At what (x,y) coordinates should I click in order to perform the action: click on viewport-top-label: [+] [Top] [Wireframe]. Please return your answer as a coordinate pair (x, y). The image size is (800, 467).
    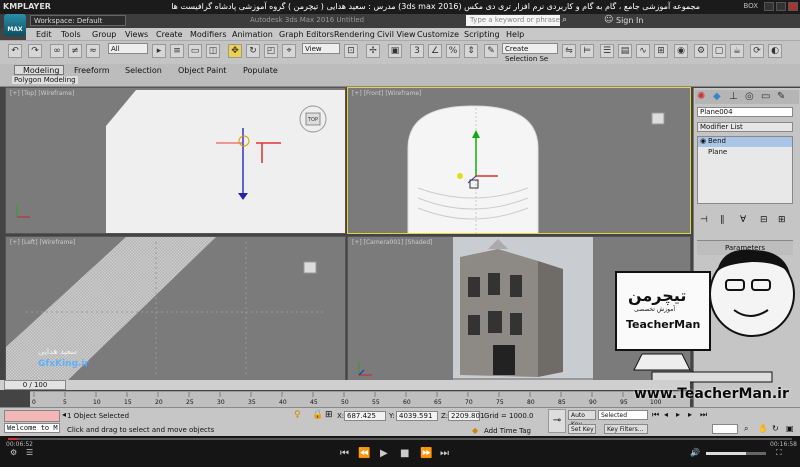
    Looking at the image, I should click on (42, 93).